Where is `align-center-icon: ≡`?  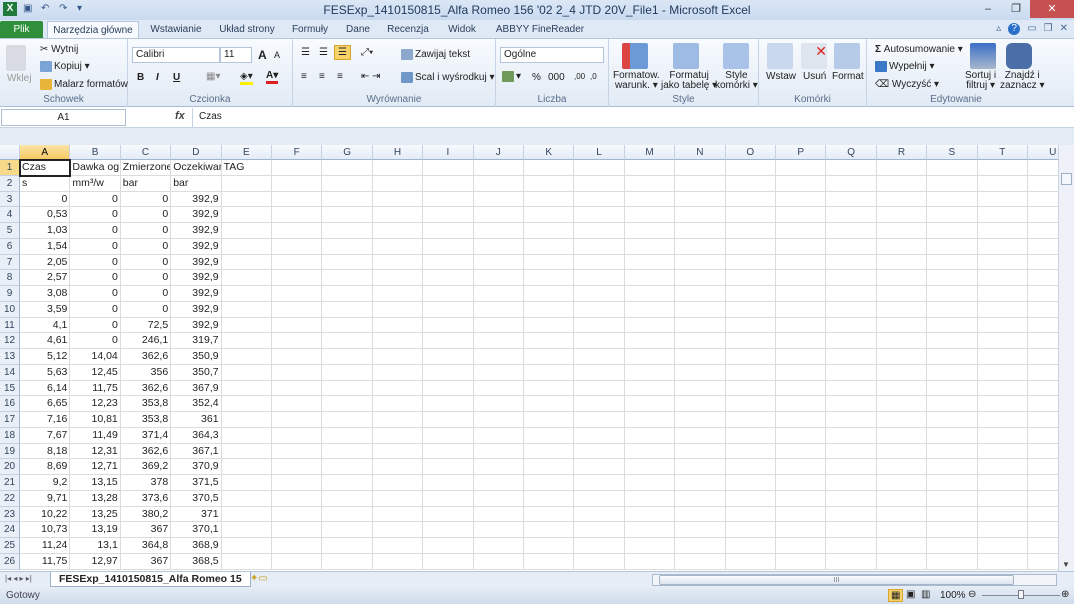
align-center-icon: ≡ is located at coordinates (322, 76).